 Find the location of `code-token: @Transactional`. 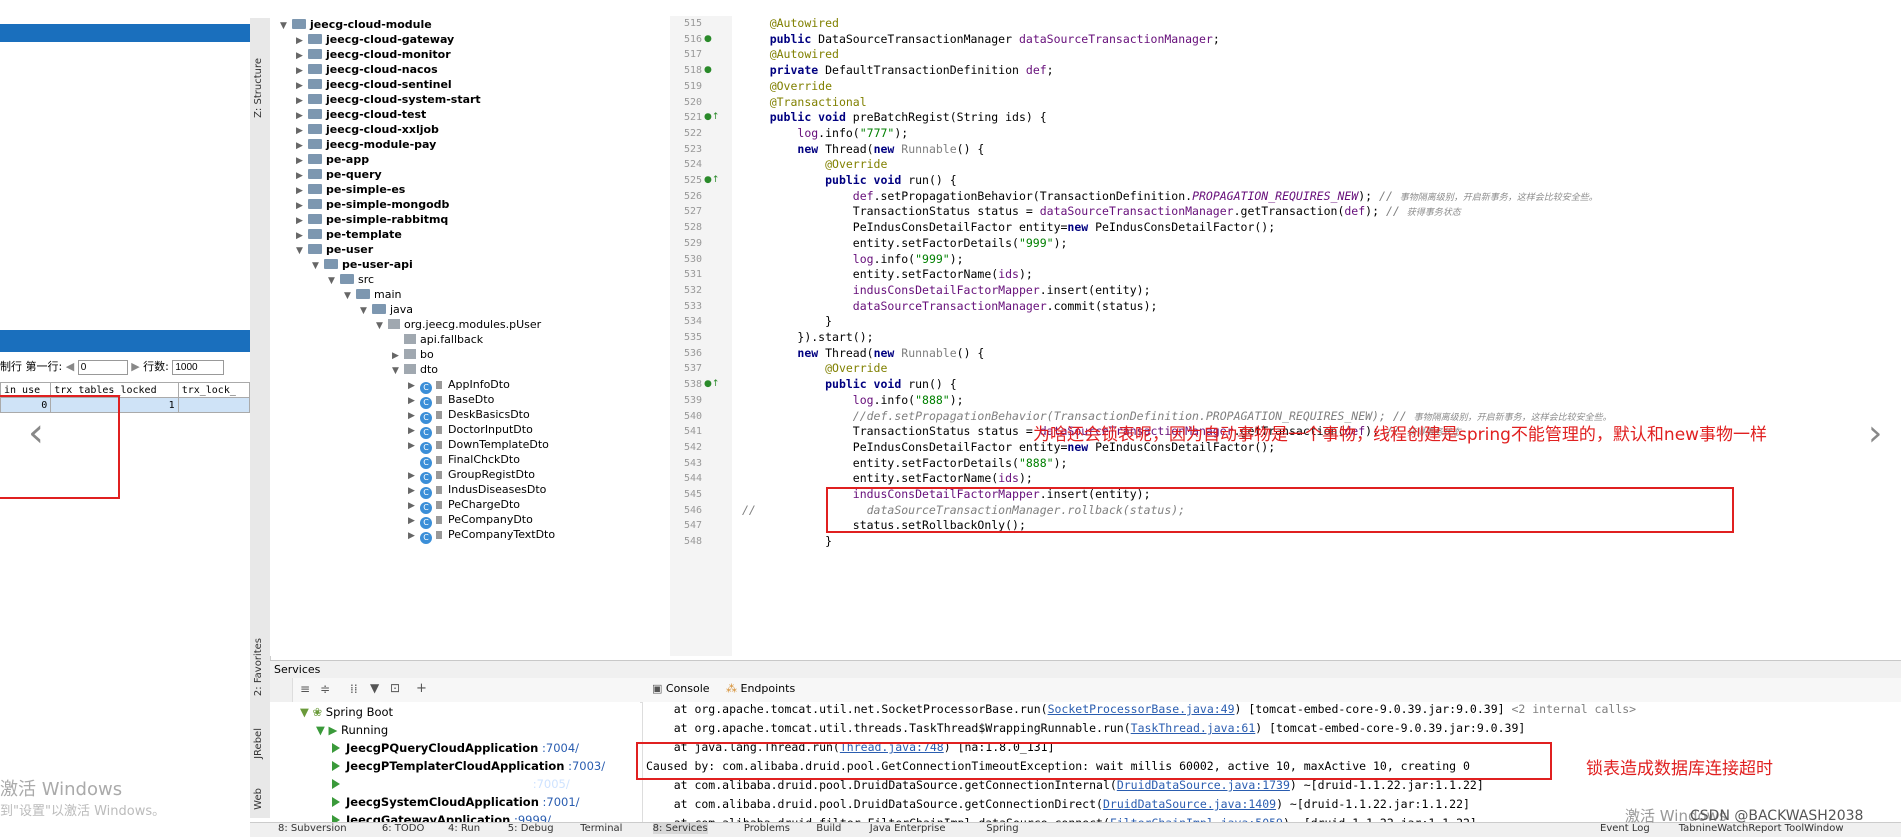

code-token: @Transactional is located at coordinates (818, 101).